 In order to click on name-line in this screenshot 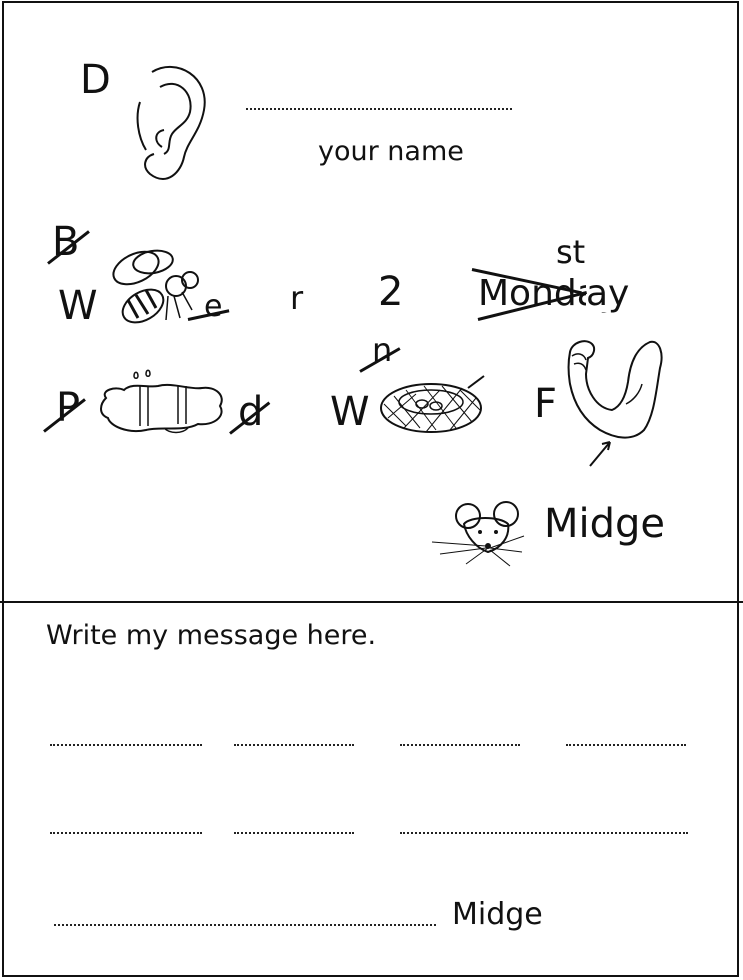, I will do `click(379, 109)`.